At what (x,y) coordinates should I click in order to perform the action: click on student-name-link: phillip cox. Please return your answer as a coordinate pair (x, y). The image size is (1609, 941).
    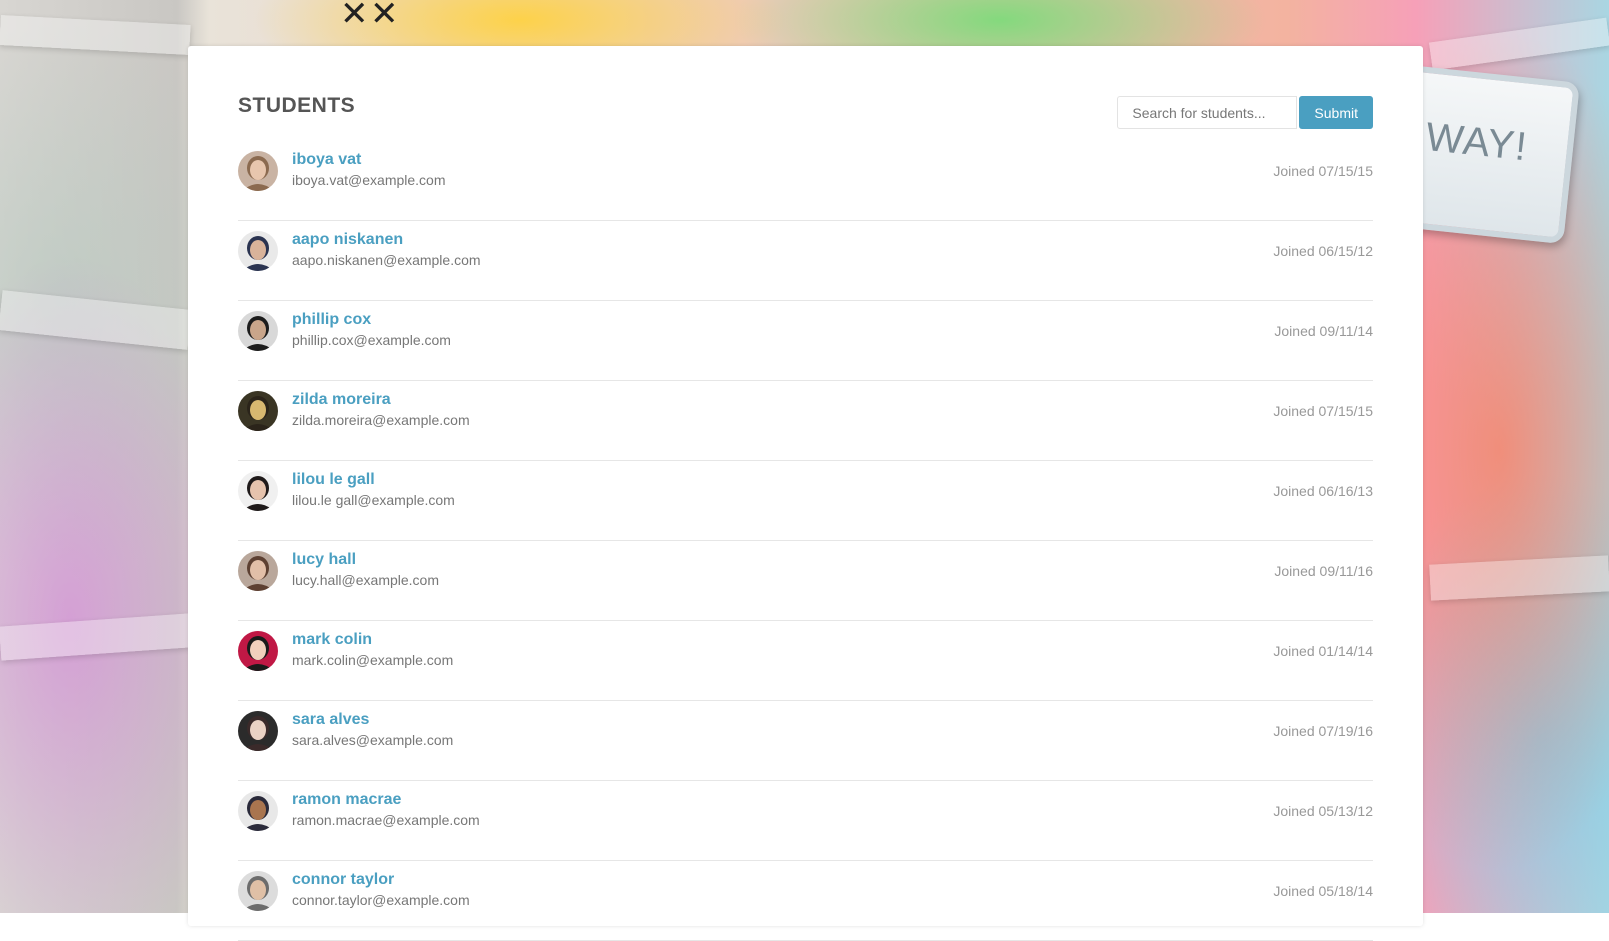
    Looking at the image, I should click on (331, 320).